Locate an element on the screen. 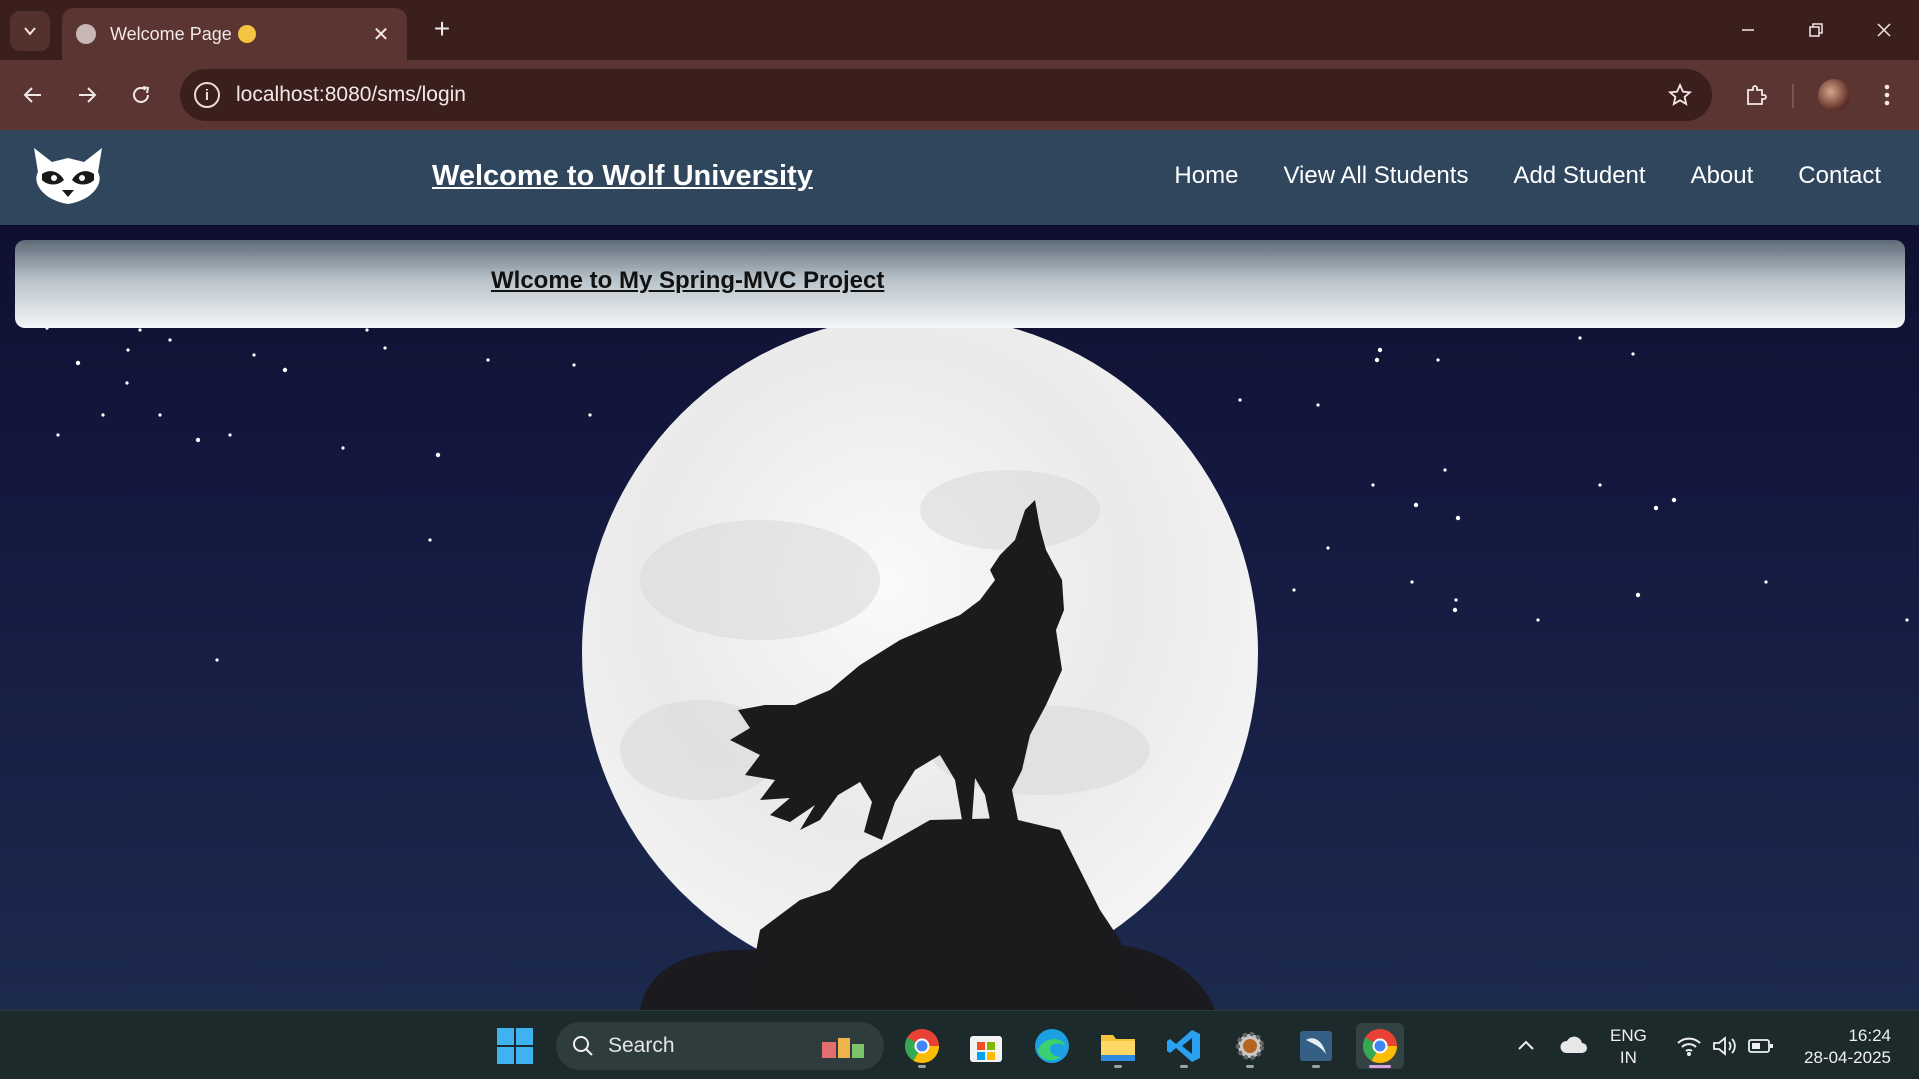 The width and height of the screenshot is (1919, 1079). taskbar-vscode-icon is located at coordinates (1184, 1046).